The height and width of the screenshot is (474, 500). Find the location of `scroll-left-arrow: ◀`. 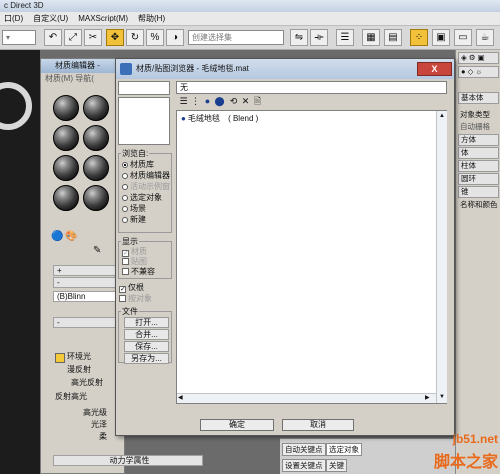

scroll-left-arrow: ◀ is located at coordinates (180, 398).